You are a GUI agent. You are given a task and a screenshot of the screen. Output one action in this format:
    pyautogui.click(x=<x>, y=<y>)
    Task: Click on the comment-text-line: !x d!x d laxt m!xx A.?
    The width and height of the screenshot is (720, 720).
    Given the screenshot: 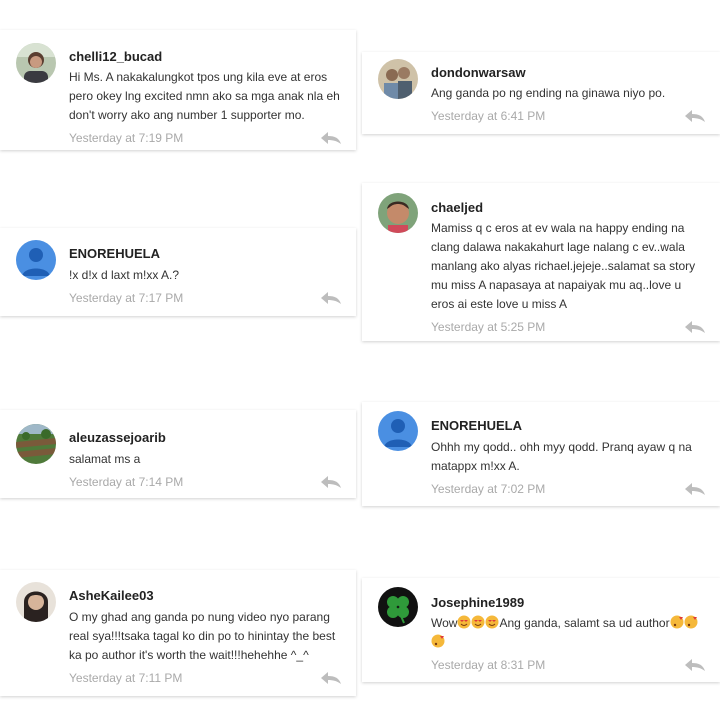 What is the action you would take?
    pyautogui.click(x=124, y=275)
    